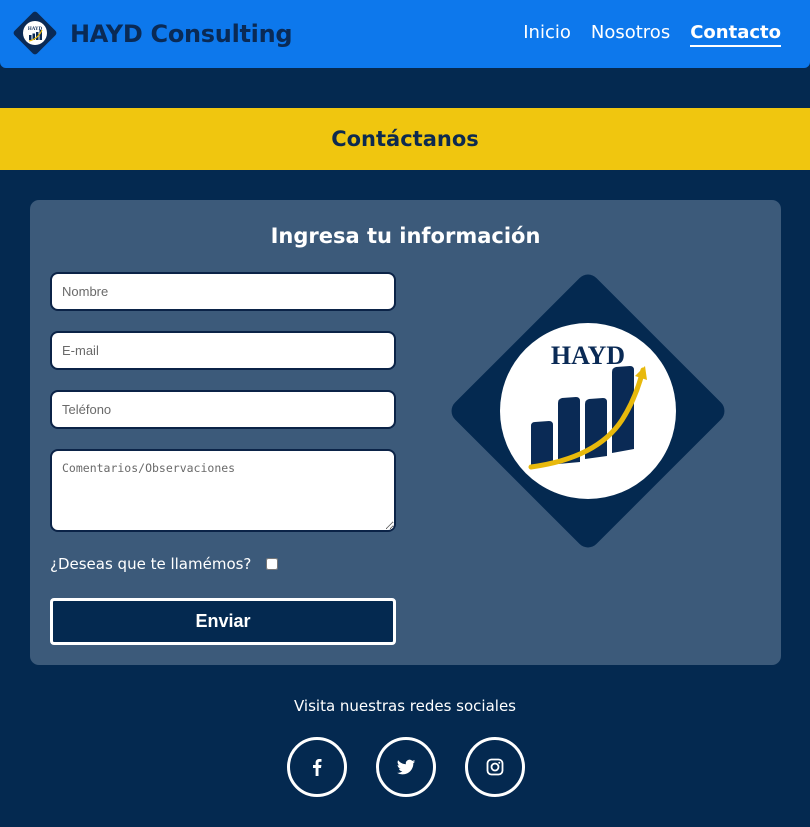 The height and width of the screenshot is (827, 810). What do you see at coordinates (547, 34) in the screenshot?
I see `nav-link-inicio: Inicio` at bounding box center [547, 34].